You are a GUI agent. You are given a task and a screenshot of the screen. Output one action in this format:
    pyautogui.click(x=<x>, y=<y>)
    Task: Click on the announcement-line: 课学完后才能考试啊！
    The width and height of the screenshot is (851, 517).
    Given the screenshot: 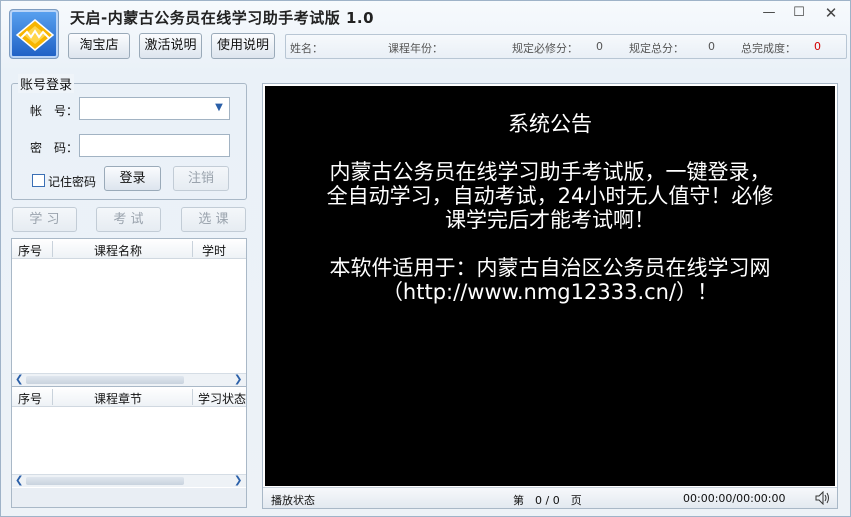 What is the action you would take?
    pyautogui.click(x=550, y=220)
    